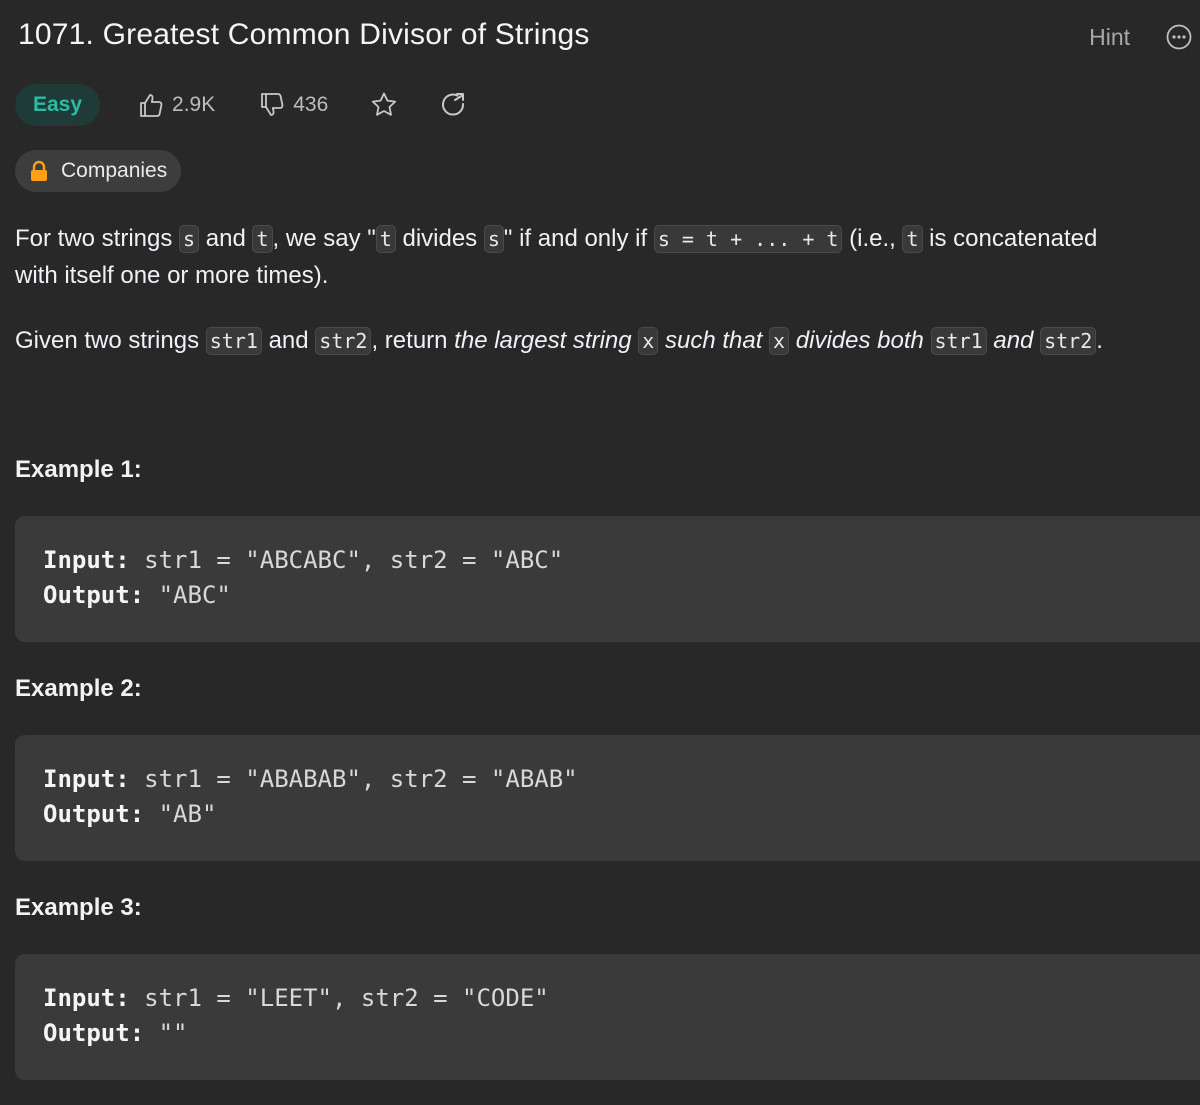 The image size is (1200, 1105). Describe the element at coordinates (1109, 37) in the screenshot. I see `hint-button: Hint` at that location.